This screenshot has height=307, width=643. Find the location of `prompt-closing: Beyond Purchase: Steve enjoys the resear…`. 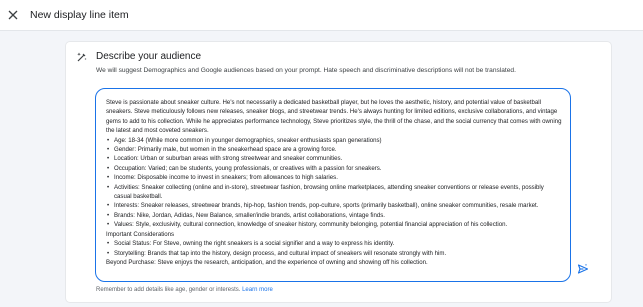

prompt-closing: Beyond Purchase: Steve enjoys the resear… is located at coordinates (267, 262).